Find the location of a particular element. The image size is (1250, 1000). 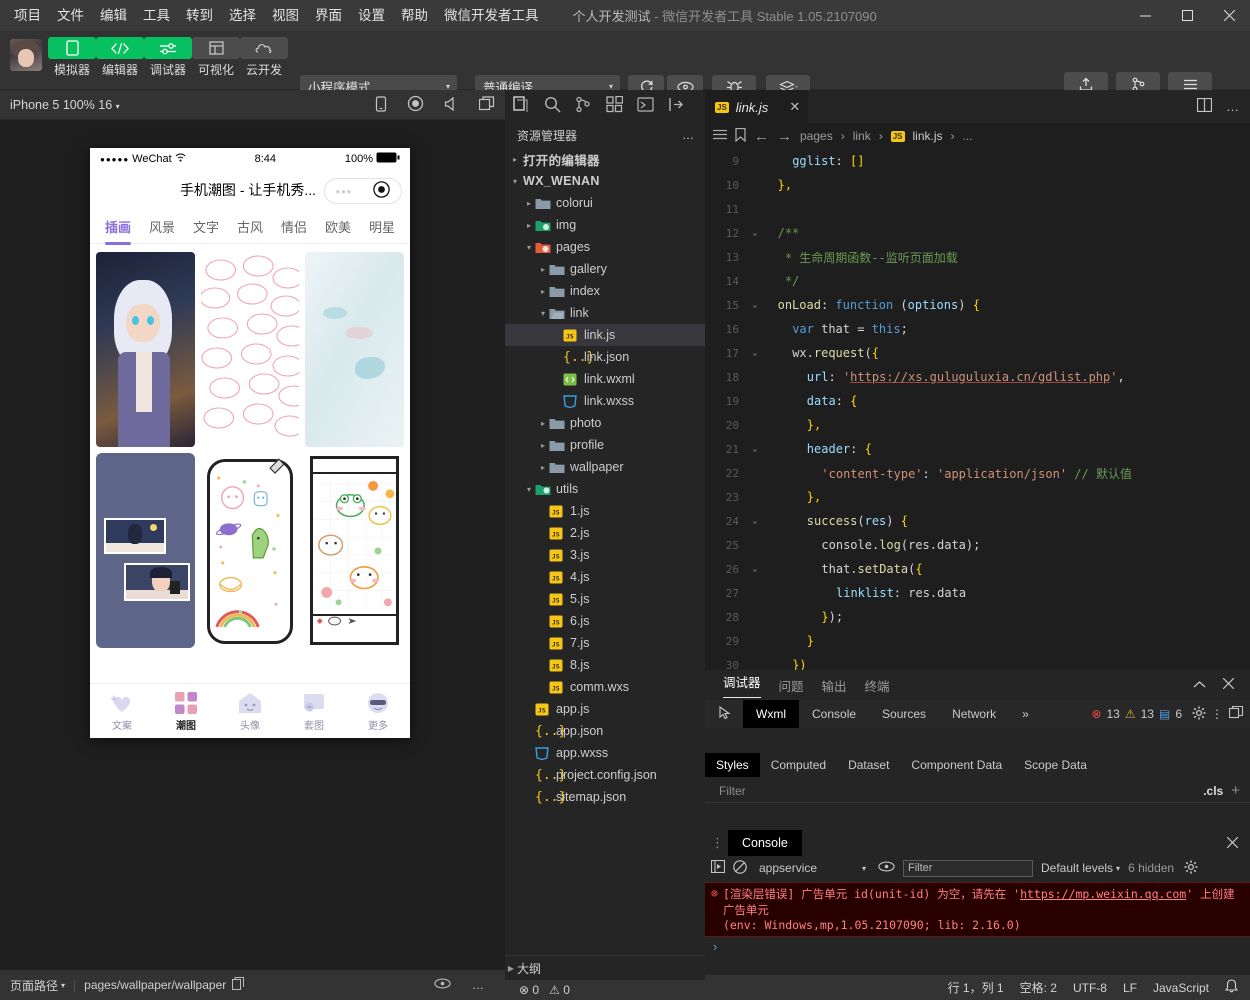

devtools-tab-network: Network is located at coordinates (974, 714).